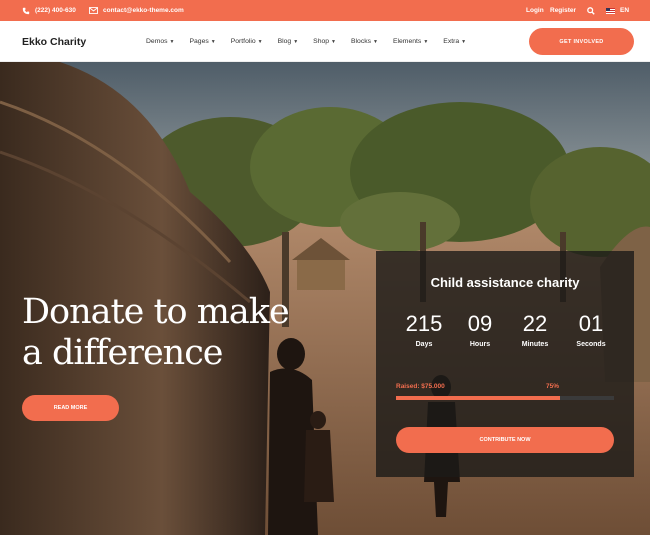  What do you see at coordinates (563, 10) in the screenshot?
I see `register-link: Register` at bounding box center [563, 10].